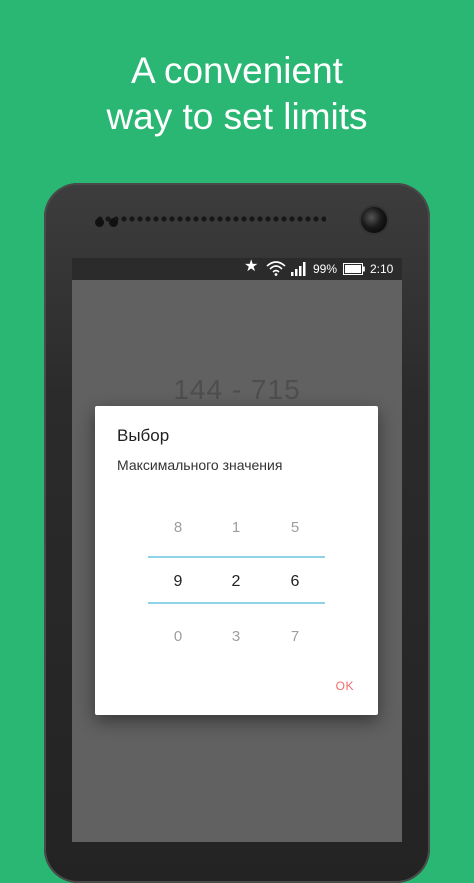 The image size is (474, 883). I want to click on front-camera, so click(374, 220).